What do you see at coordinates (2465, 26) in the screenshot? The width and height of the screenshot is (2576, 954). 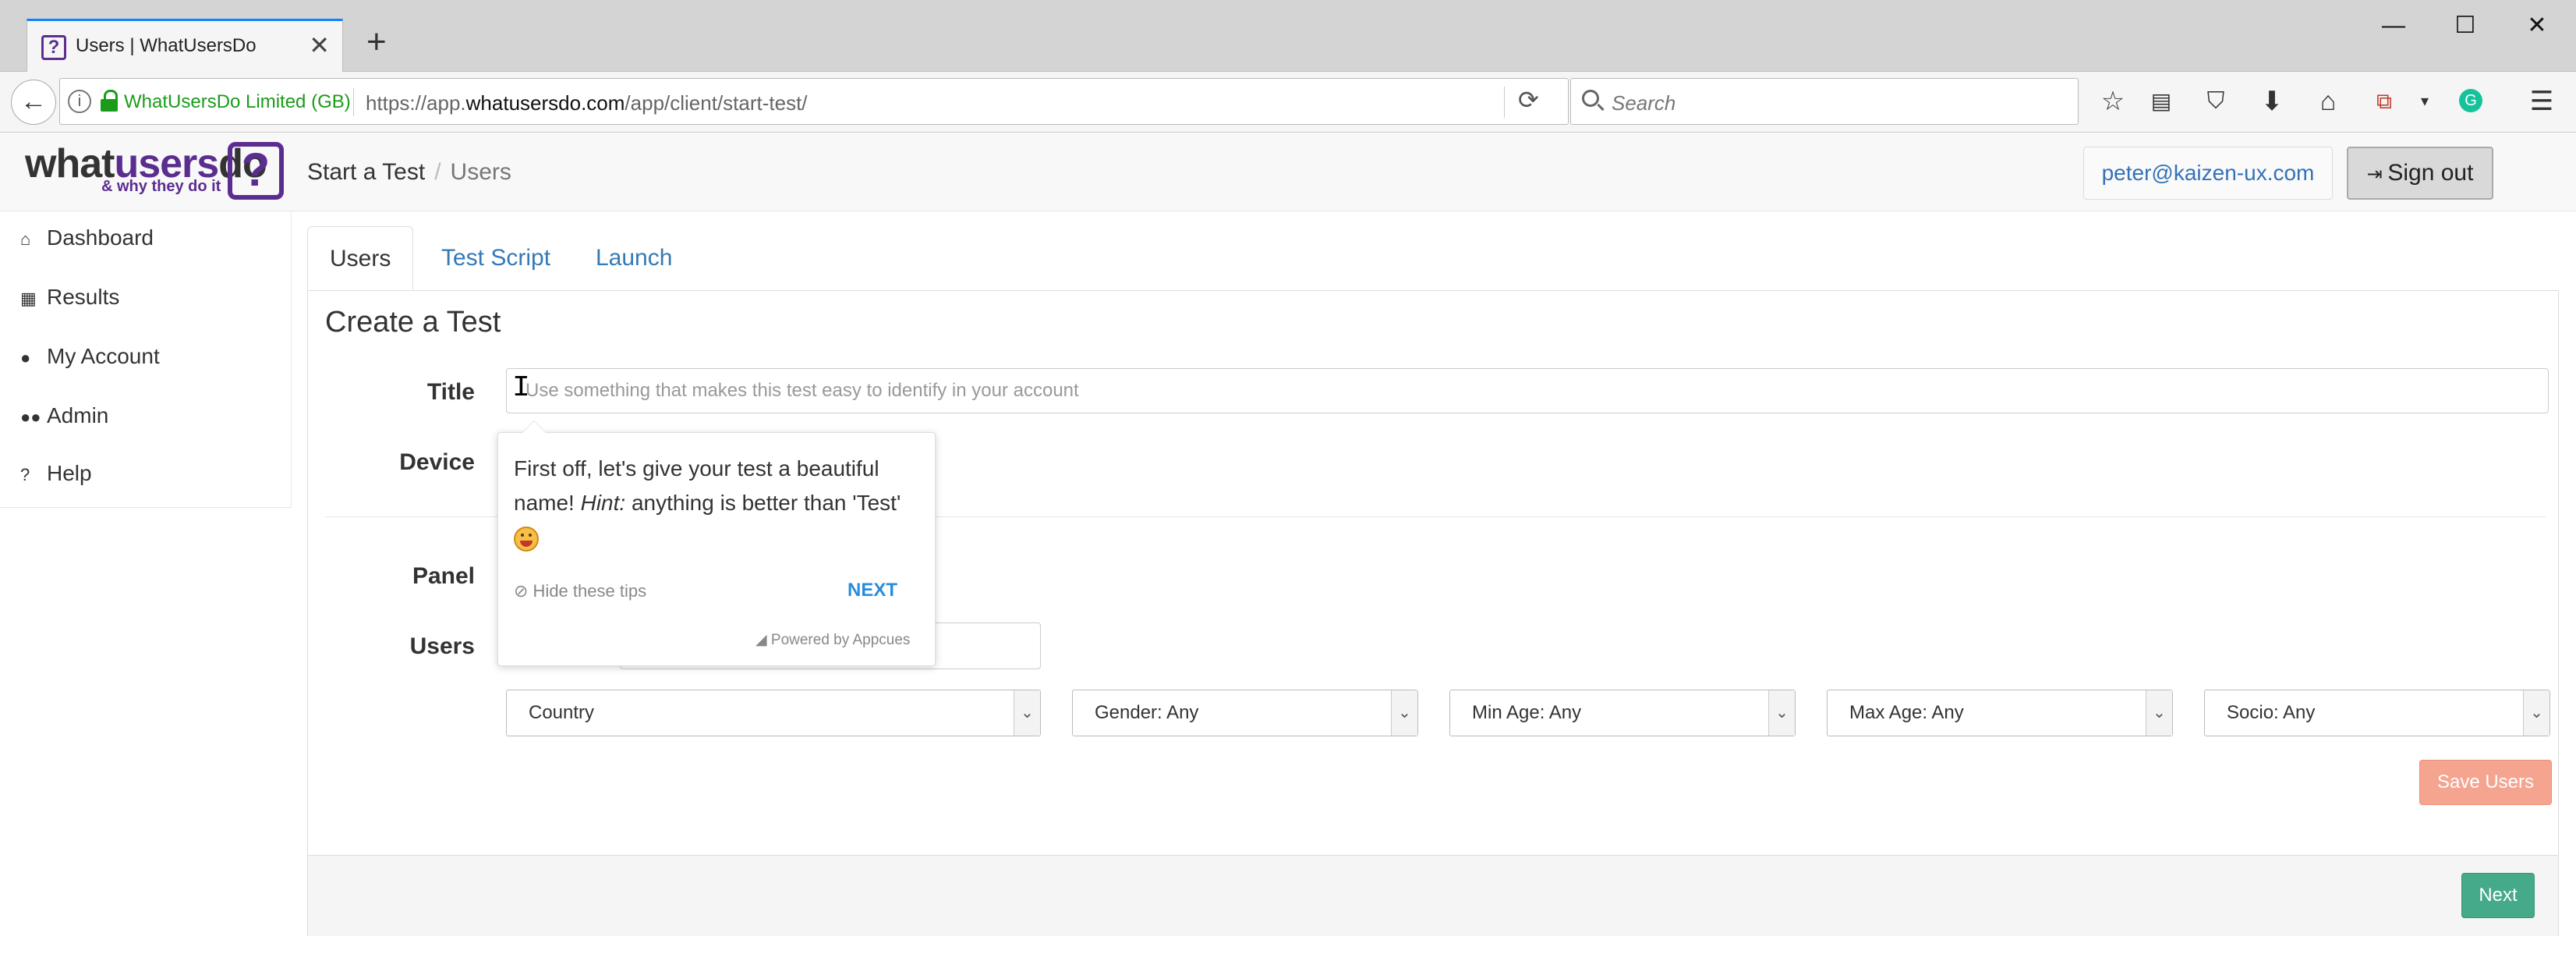 I see `maximize-icon: ☐` at bounding box center [2465, 26].